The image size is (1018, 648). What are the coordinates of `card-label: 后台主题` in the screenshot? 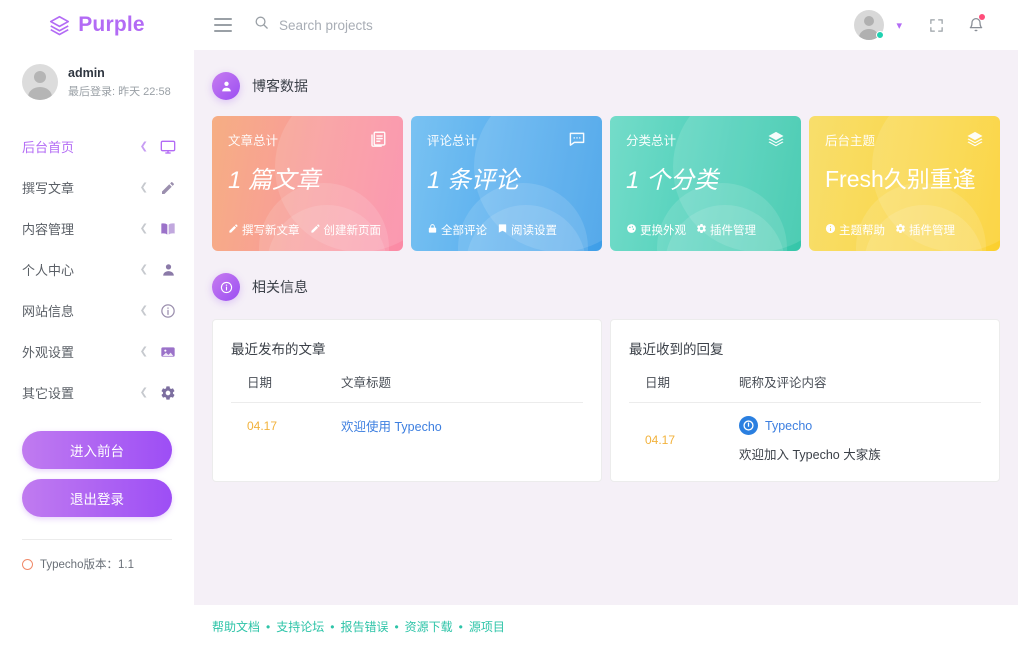 It's located at (850, 141).